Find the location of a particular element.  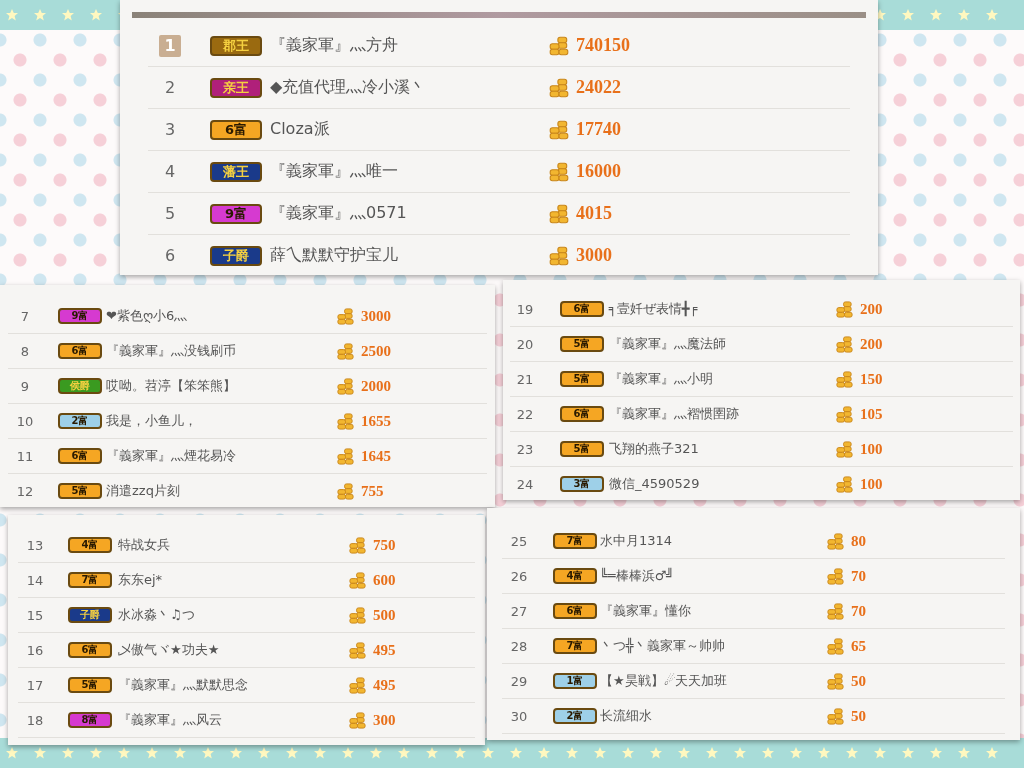

rank-number: 20 is located at coordinates (525, 344).